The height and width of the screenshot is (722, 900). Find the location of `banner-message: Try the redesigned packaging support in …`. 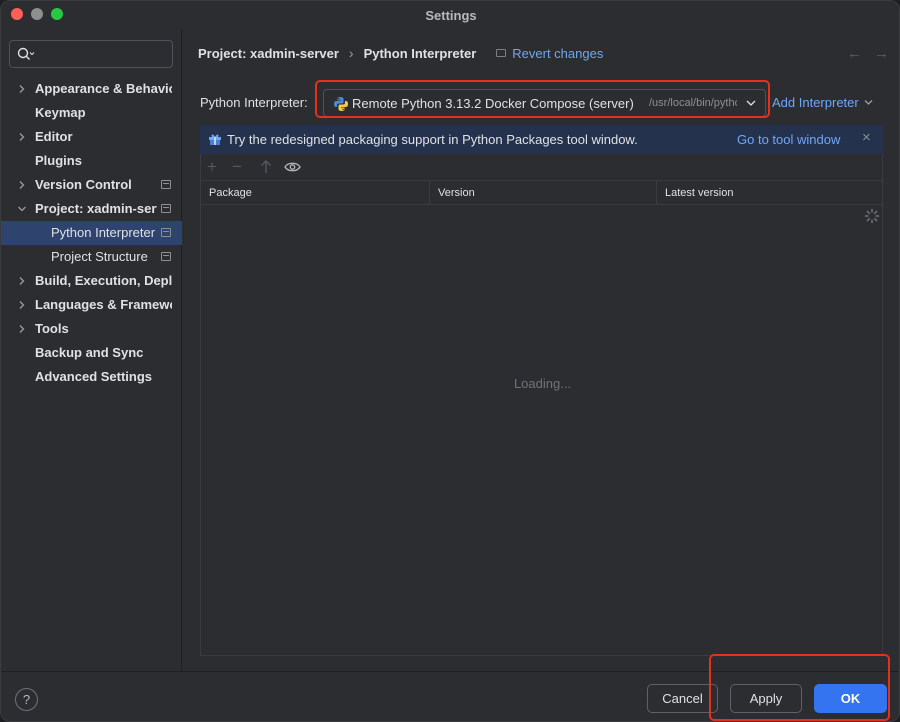

banner-message: Try the redesigned packaging support in … is located at coordinates (432, 139).